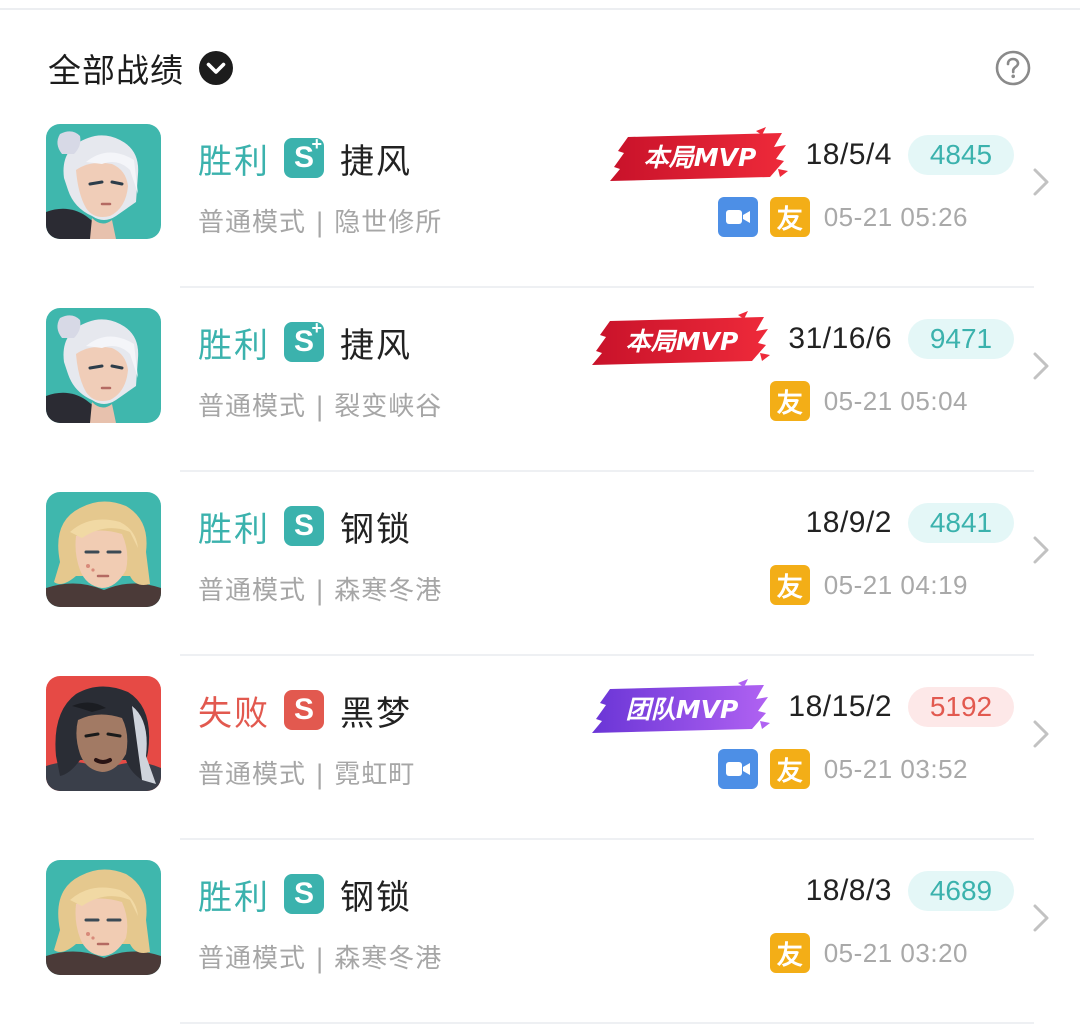  I want to click on match-stats: 本局MVP 18/5/4 4845, so click(810, 154).